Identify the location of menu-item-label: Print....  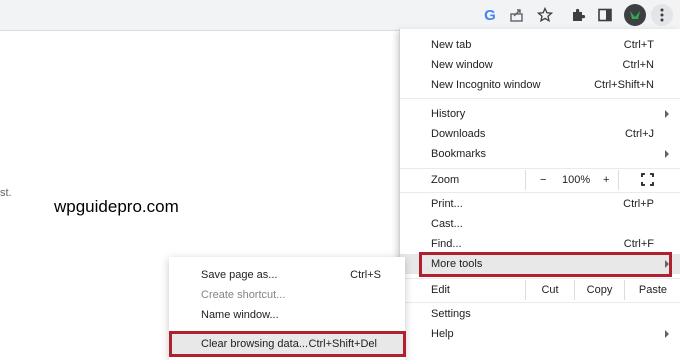
(447, 204).